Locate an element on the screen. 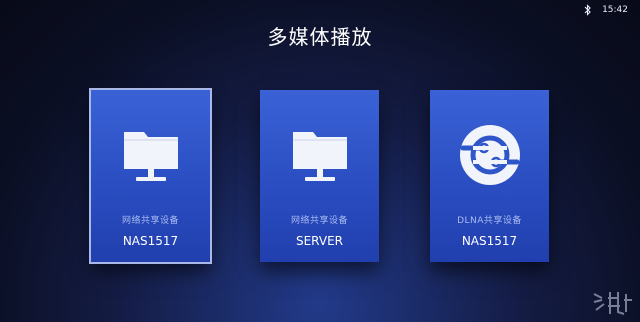  status-bar: 15:42 is located at coordinates (612, 10).